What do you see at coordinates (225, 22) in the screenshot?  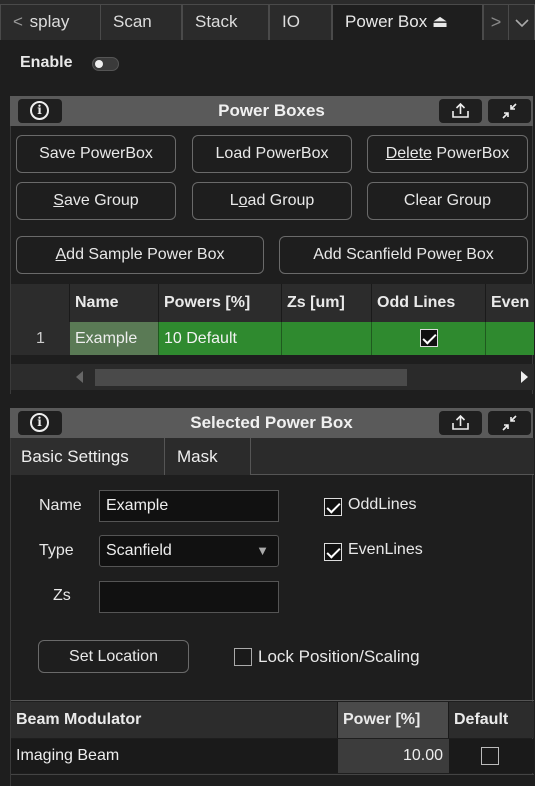 I see `tab-stack: Stack` at bounding box center [225, 22].